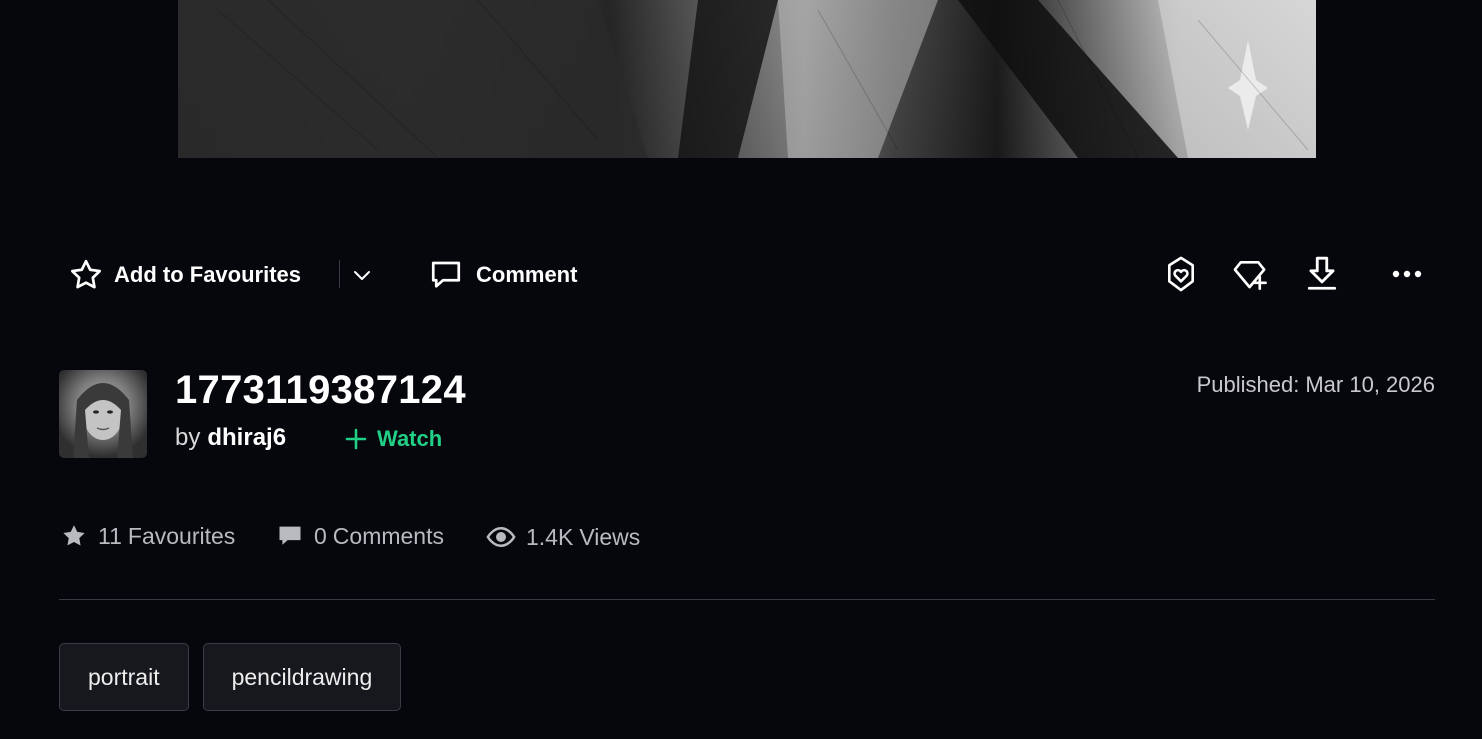 The height and width of the screenshot is (739, 1482). Describe the element at coordinates (103, 420) in the screenshot. I see `avatar-portrait` at that location.